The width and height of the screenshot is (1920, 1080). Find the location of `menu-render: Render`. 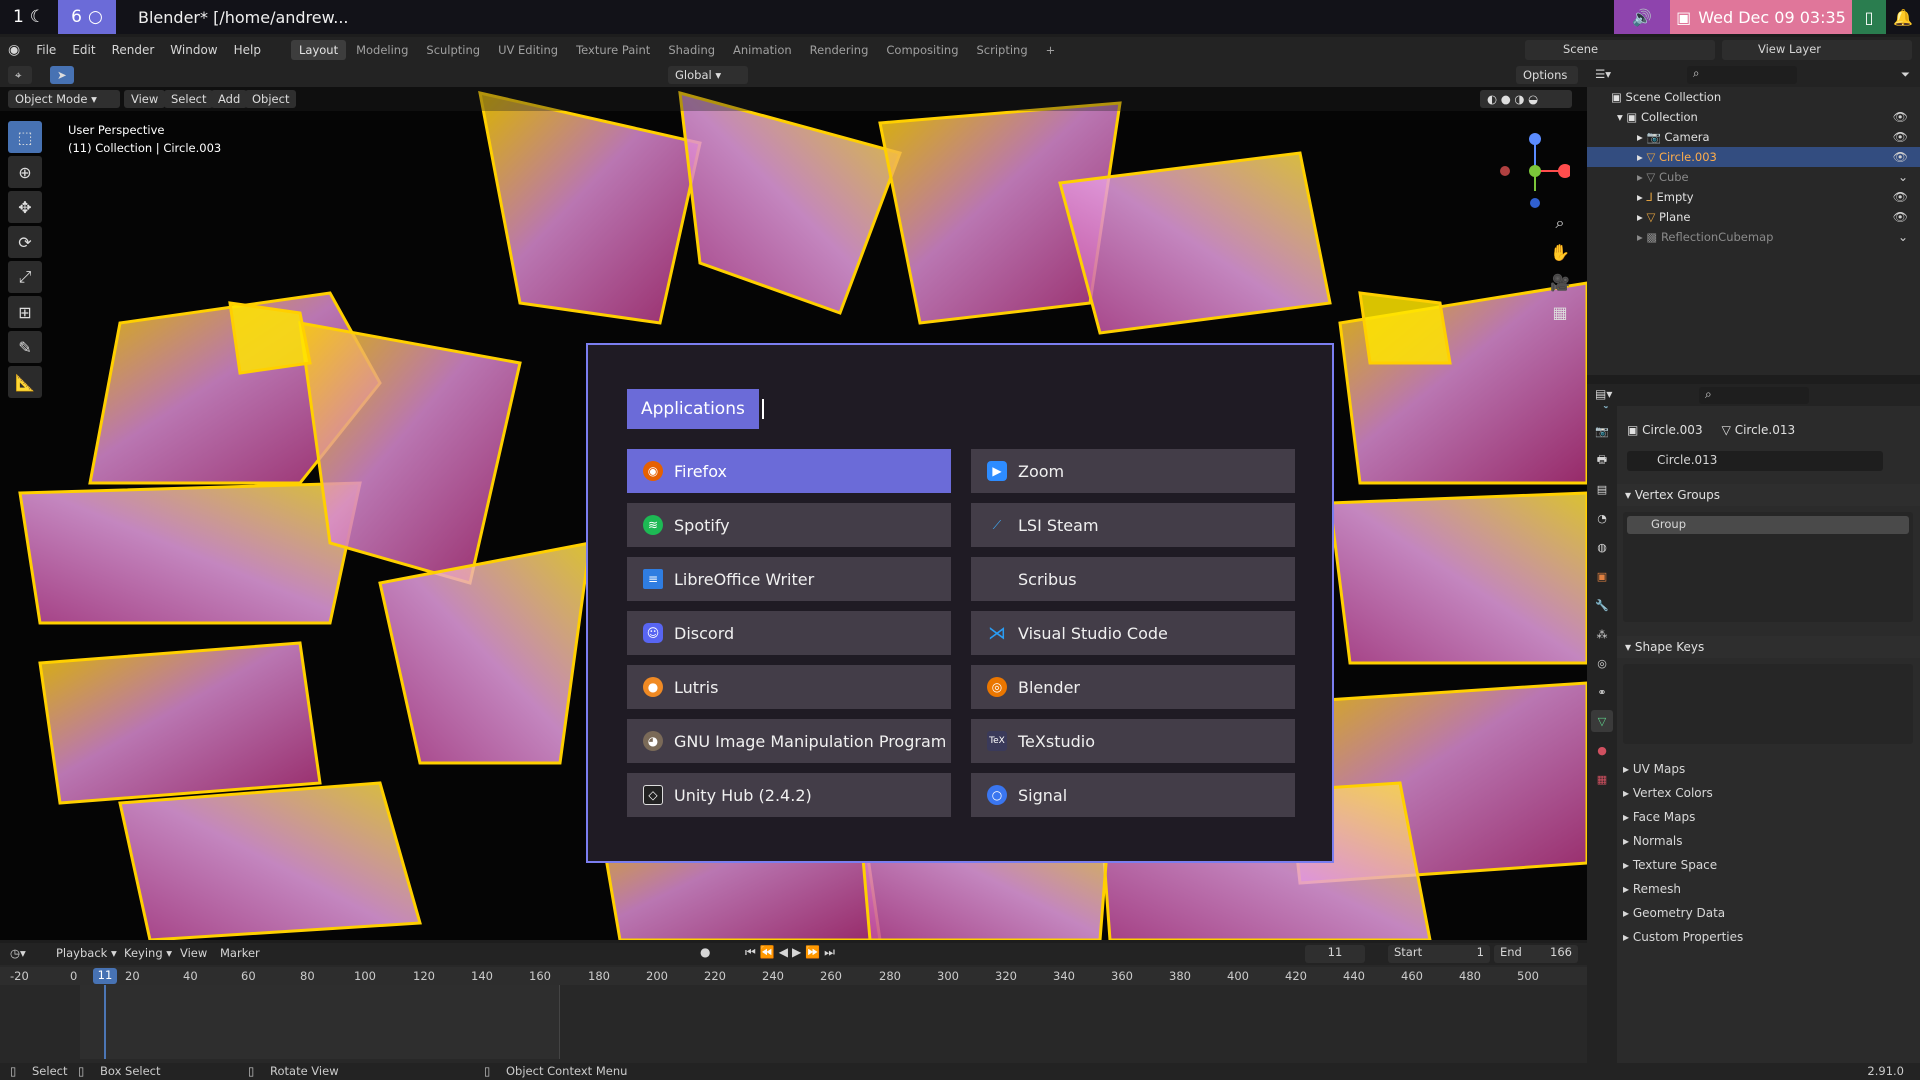

menu-render: Render is located at coordinates (133, 50).